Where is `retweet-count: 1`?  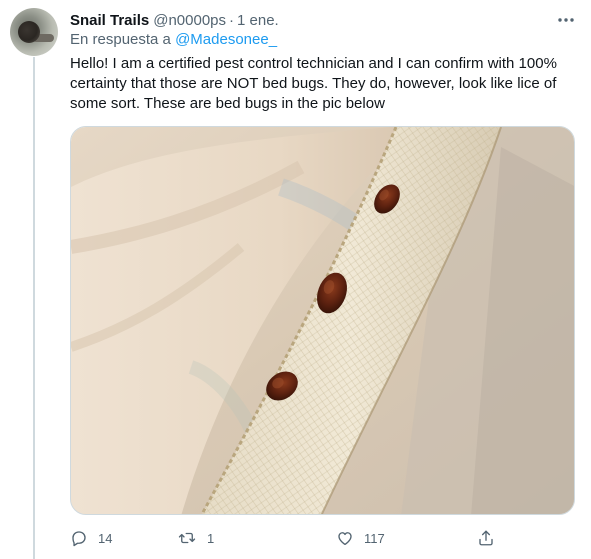
retweet-count: 1 is located at coordinates (211, 538).